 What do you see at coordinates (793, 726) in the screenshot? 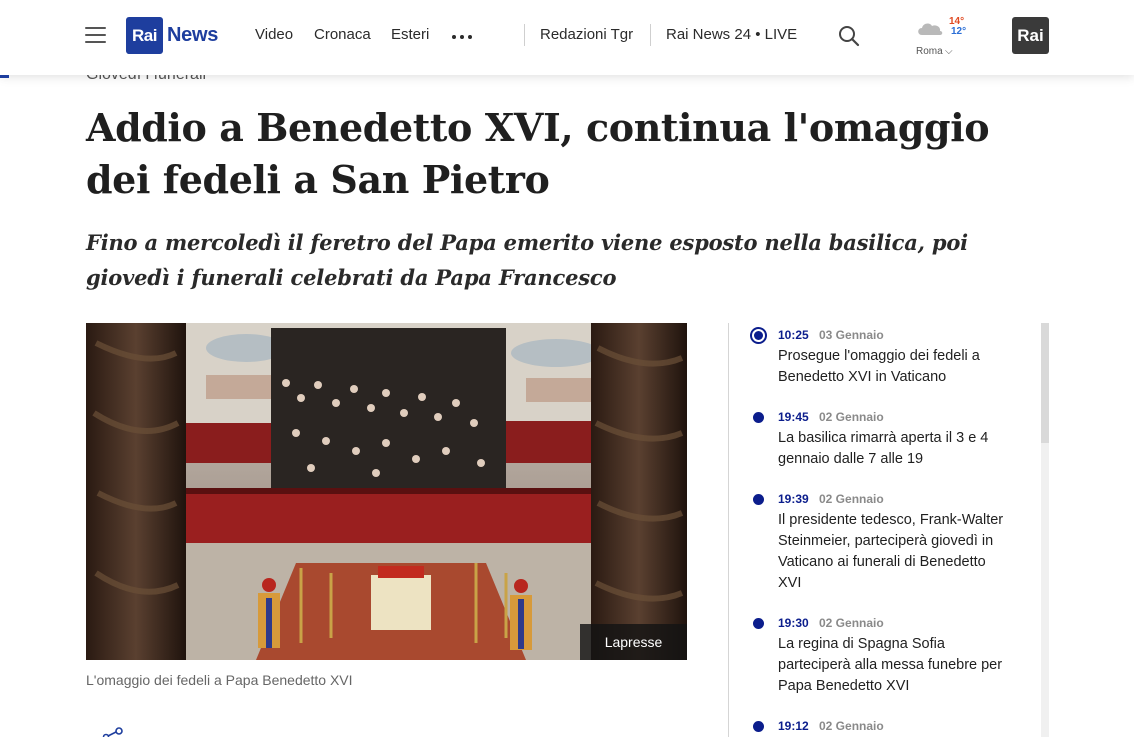
I see `timeline-time: 19:12` at bounding box center [793, 726].